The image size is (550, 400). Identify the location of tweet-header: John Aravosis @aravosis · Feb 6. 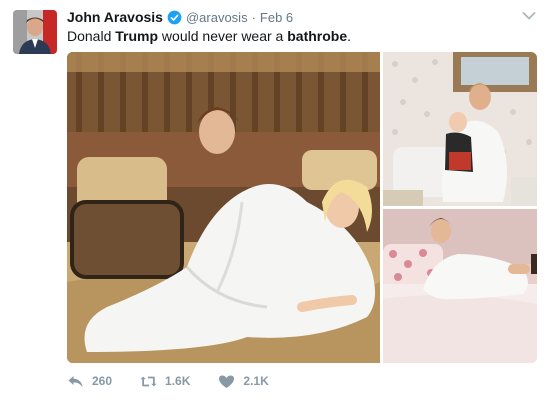
(180, 17).